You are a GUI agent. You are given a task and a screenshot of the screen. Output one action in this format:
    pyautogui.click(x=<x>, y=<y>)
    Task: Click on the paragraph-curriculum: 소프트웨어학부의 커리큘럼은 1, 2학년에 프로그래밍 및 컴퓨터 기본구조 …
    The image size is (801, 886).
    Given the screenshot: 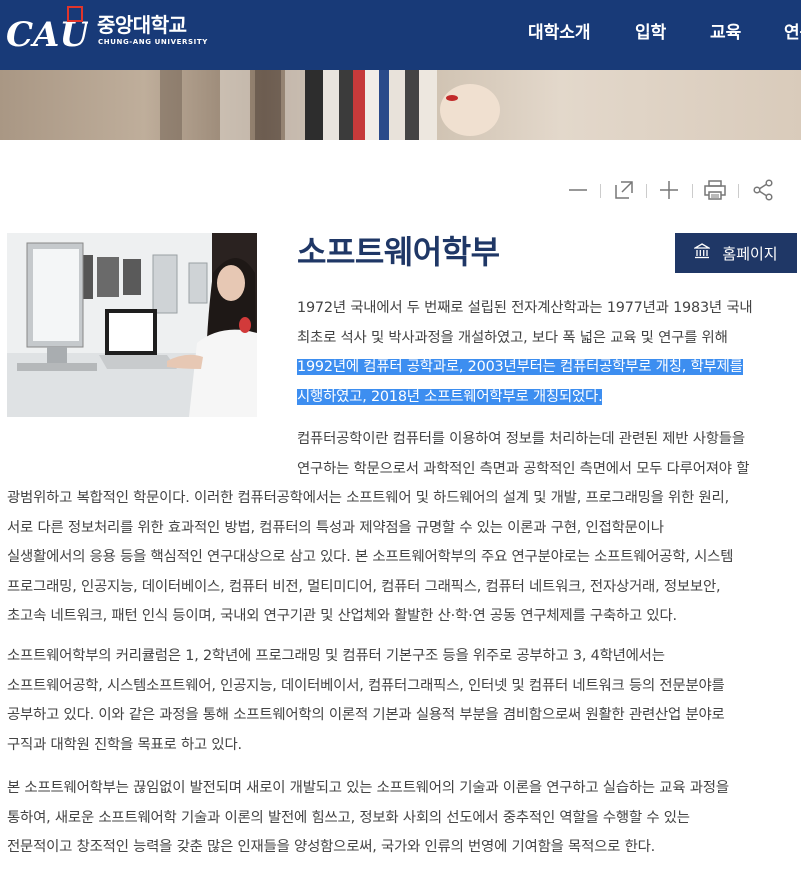 What is the action you would take?
    pyautogui.click(x=366, y=701)
    